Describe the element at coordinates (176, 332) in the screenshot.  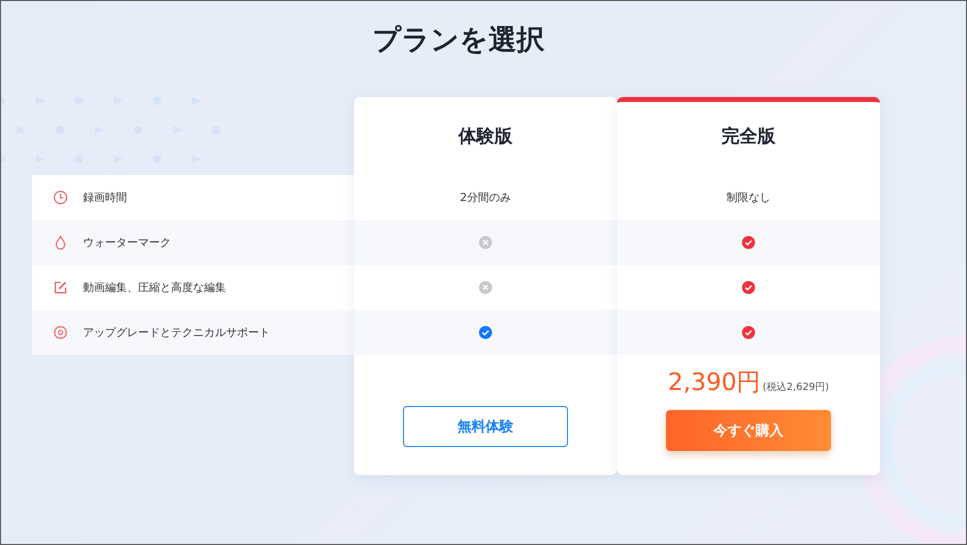
I see `feature-label: アップグレードとテクニカルサポート` at that location.